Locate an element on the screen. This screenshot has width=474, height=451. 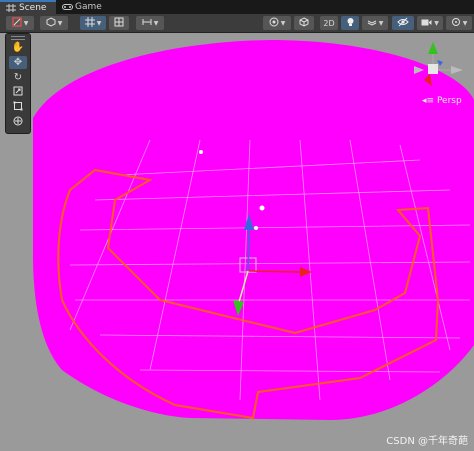
gizmo-y-axis is located at coordinates (248, 249).